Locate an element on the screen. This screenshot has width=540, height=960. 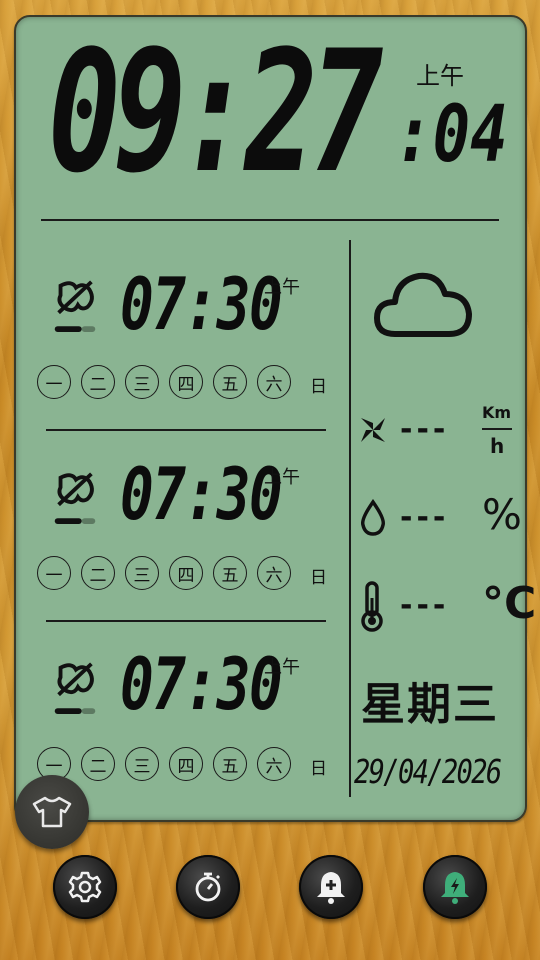
theme-button is located at coordinates (52, 812).